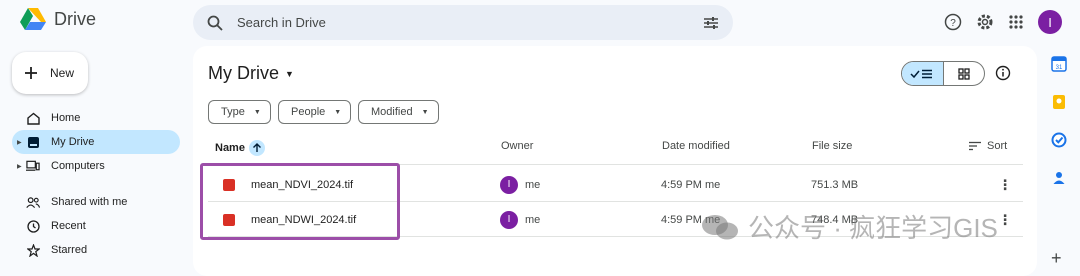 This screenshot has height=276, width=1080. What do you see at coordinates (33, 19) in the screenshot?
I see `drive-logo-icon` at bounding box center [33, 19].